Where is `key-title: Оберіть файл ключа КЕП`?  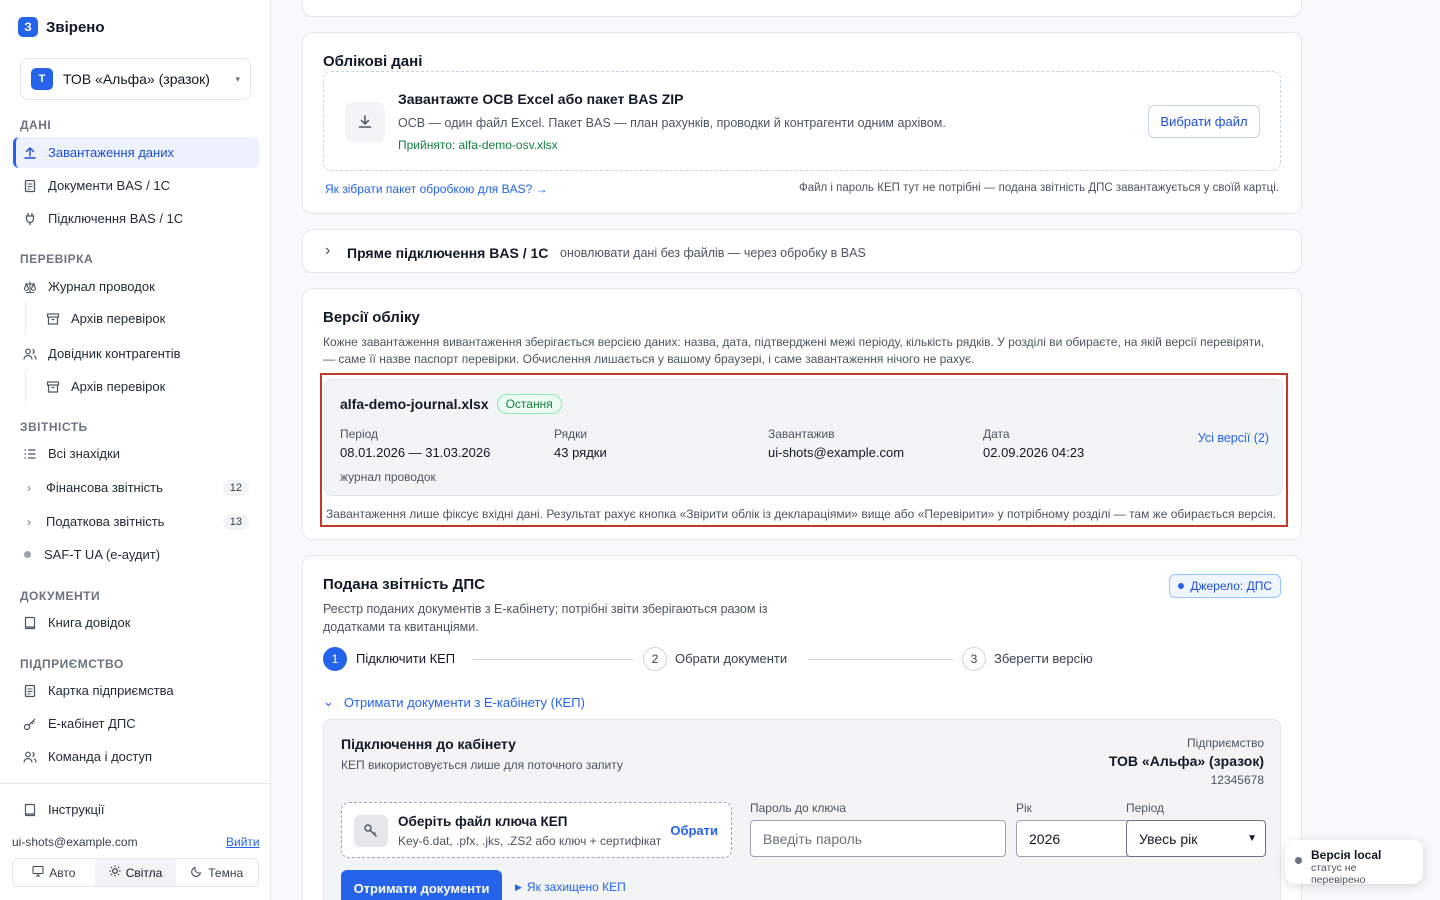 key-title: Оберіть файл ключа КЕП is located at coordinates (483, 821).